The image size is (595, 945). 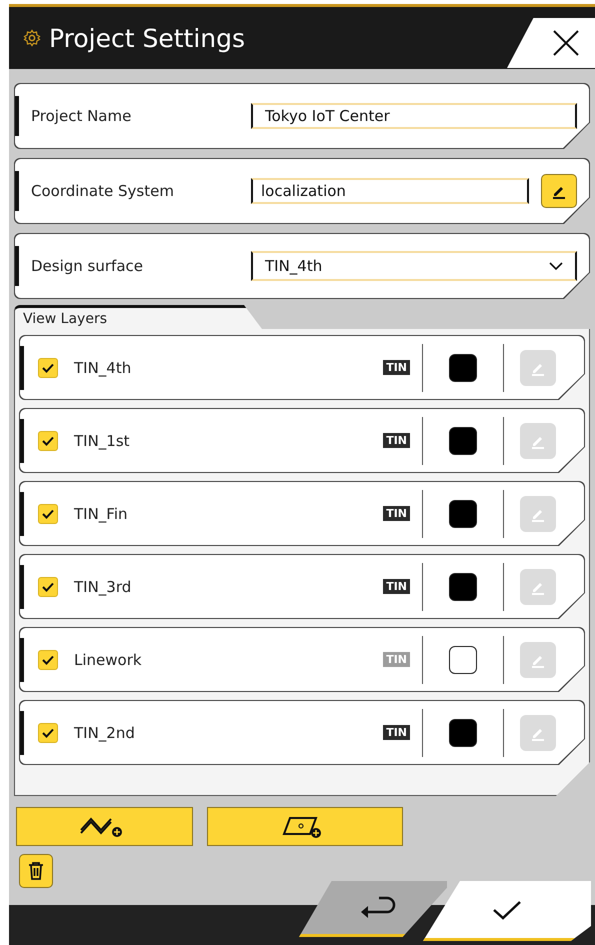 What do you see at coordinates (102, 441) in the screenshot?
I see `layer-name: TIN_1st` at bounding box center [102, 441].